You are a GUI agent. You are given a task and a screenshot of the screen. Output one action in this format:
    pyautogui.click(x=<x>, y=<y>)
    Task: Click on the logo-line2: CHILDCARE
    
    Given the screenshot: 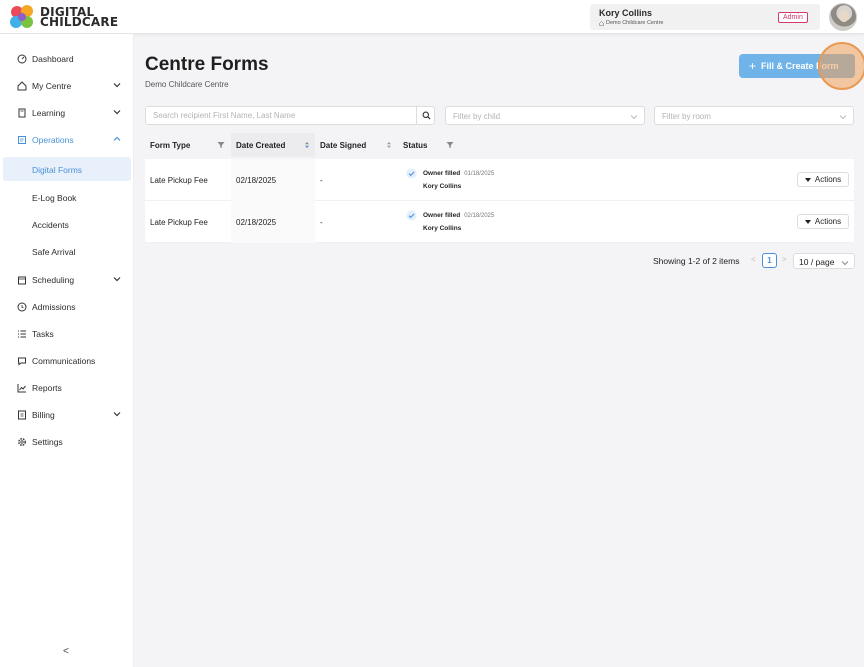 What is the action you would take?
    pyautogui.click(x=79, y=22)
    